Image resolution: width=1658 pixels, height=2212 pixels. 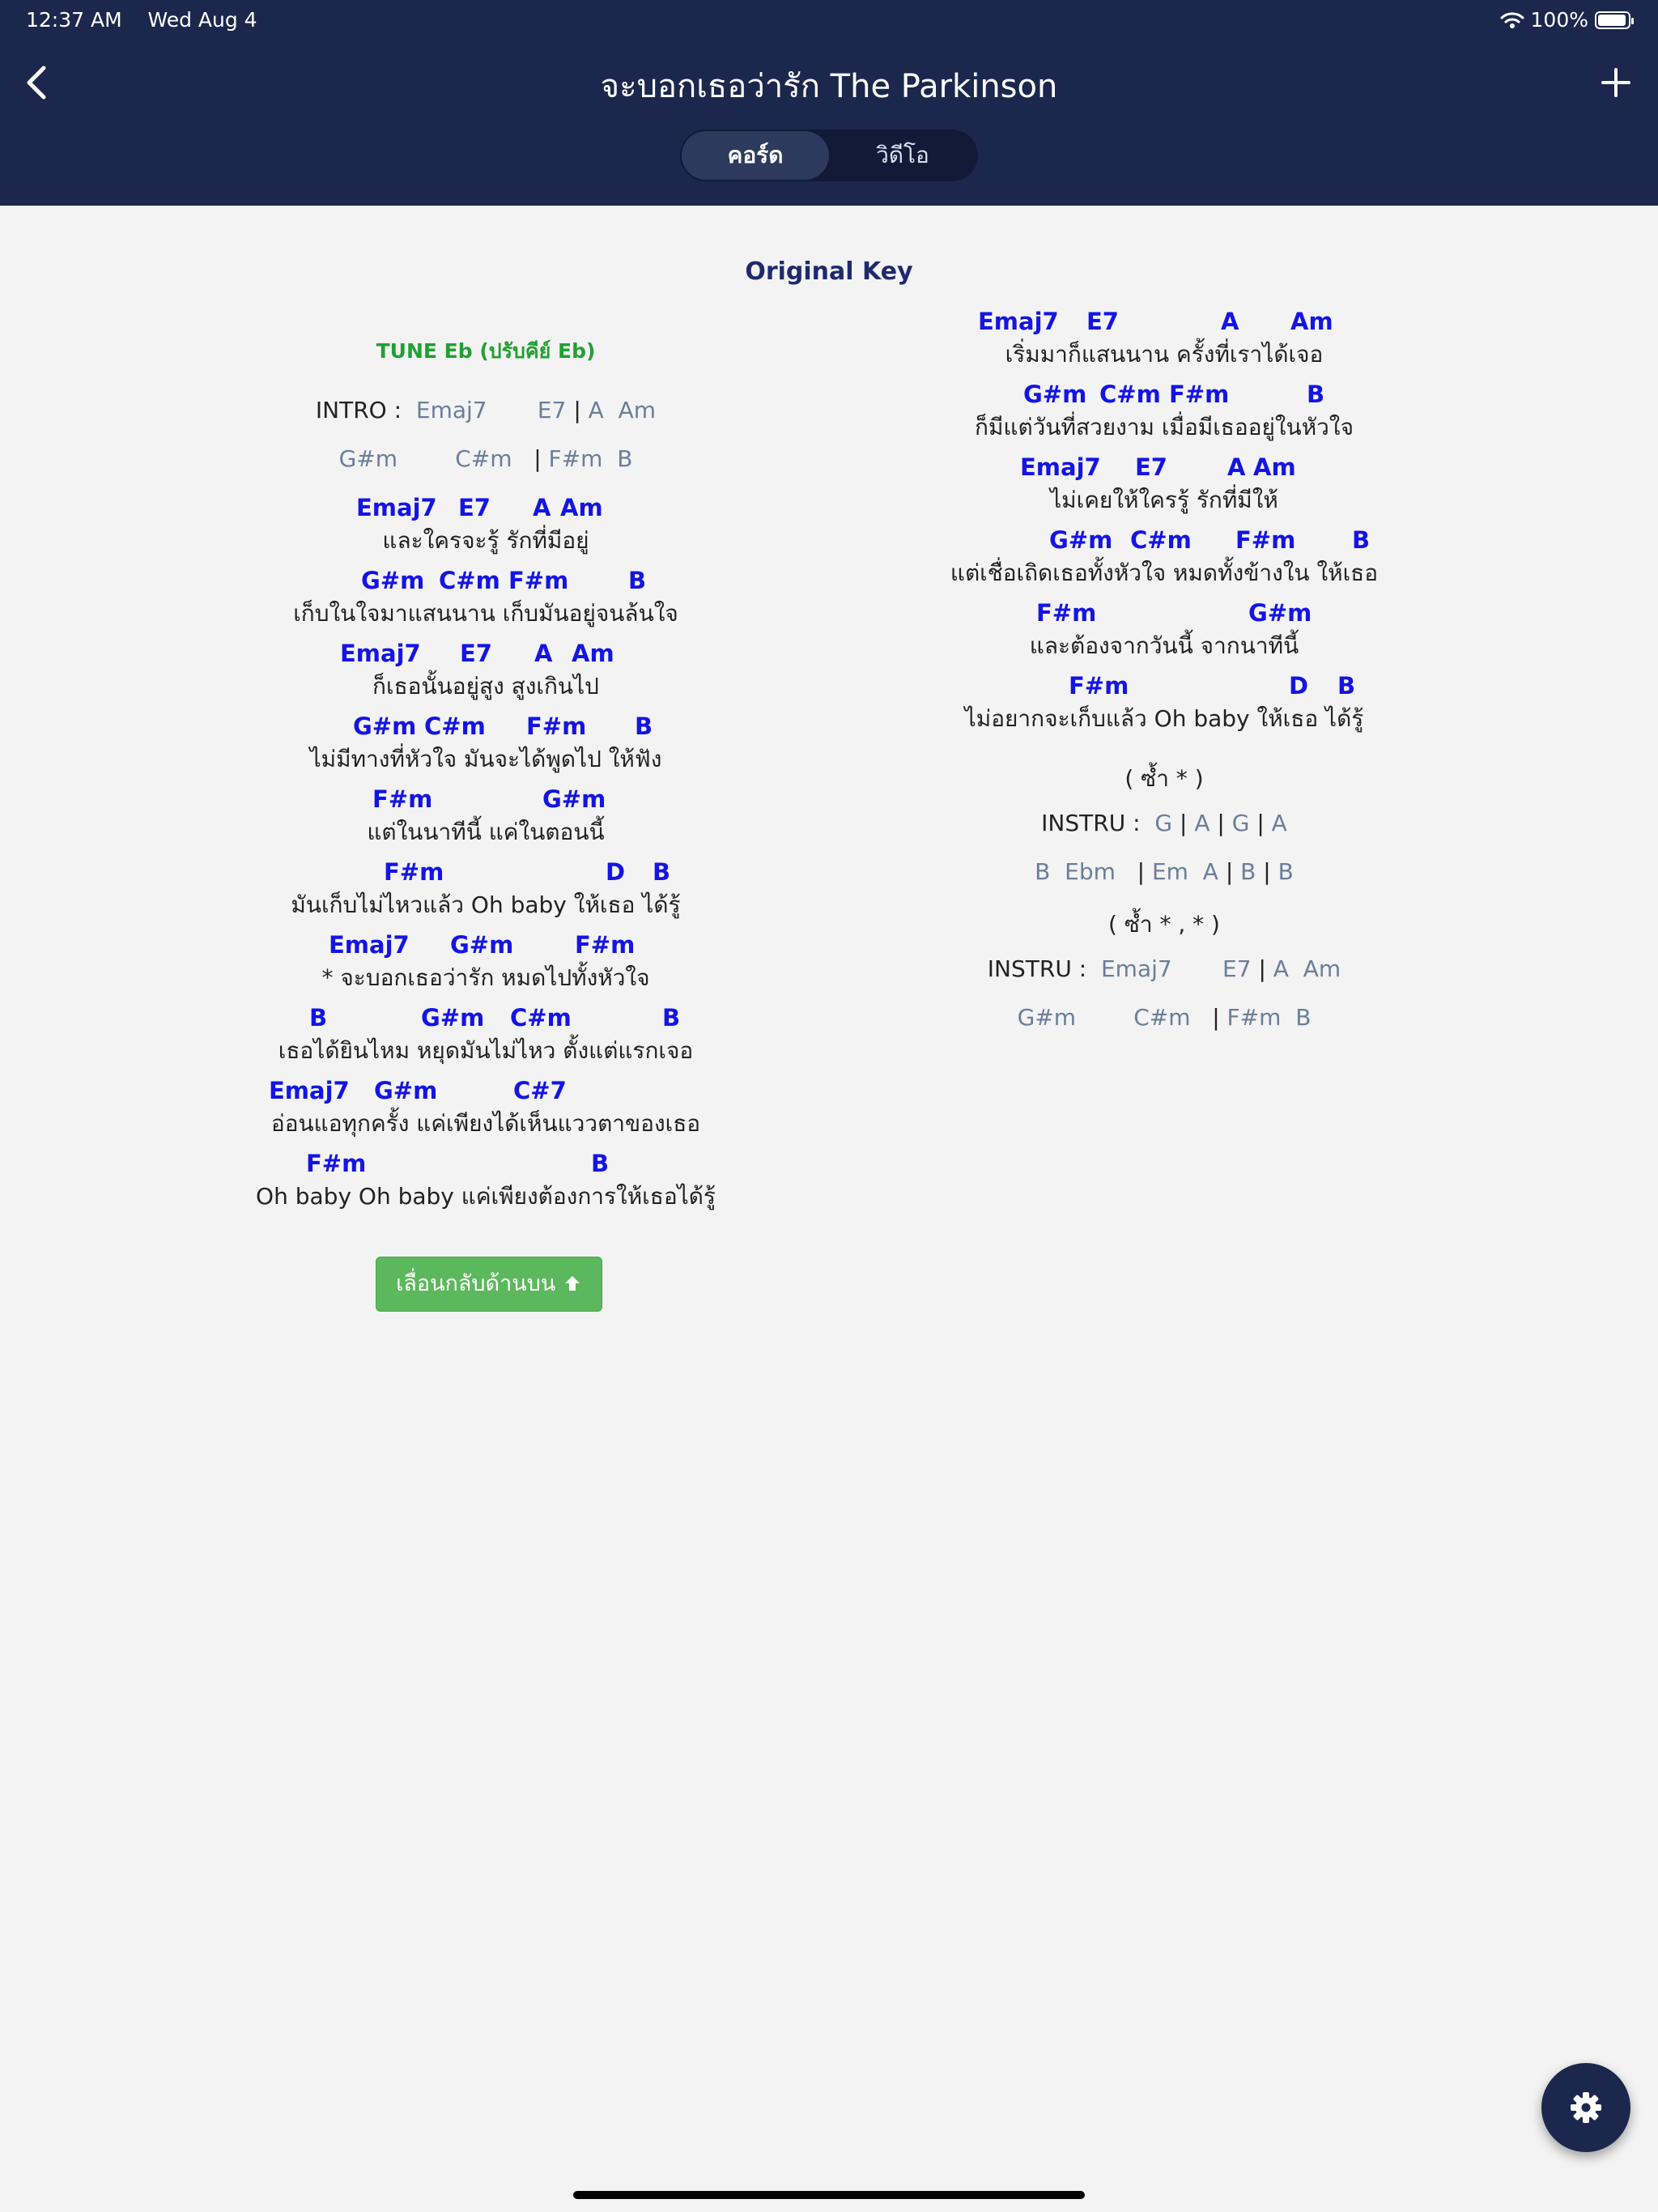 What do you see at coordinates (1136, 969) in the screenshot?
I see `instru-chord: Emaj7` at bounding box center [1136, 969].